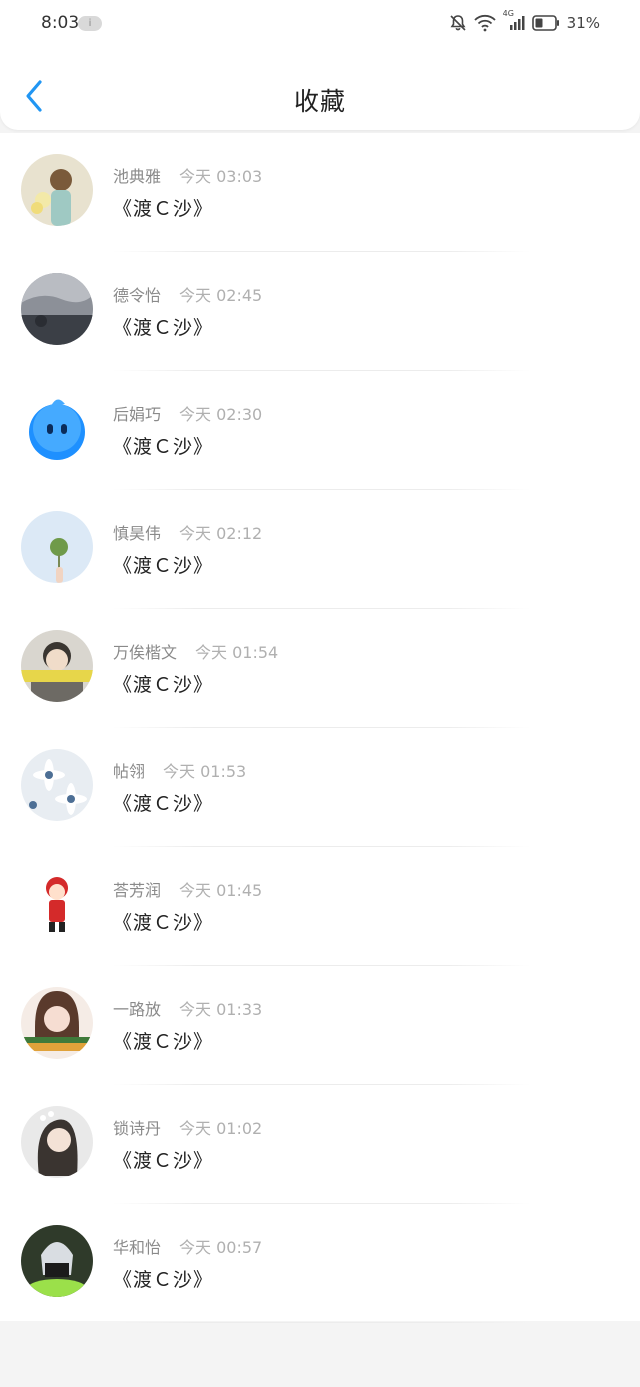 The width and height of the screenshot is (640, 1387). What do you see at coordinates (221, 1009) in the screenshot?
I see `item-time: 今天 01:33` at bounding box center [221, 1009].